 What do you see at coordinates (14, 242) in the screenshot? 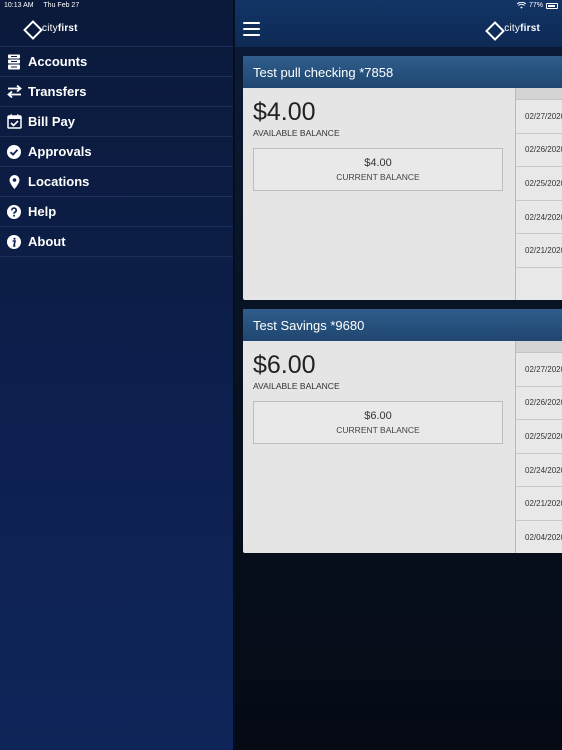
I see `info-icon` at bounding box center [14, 242].